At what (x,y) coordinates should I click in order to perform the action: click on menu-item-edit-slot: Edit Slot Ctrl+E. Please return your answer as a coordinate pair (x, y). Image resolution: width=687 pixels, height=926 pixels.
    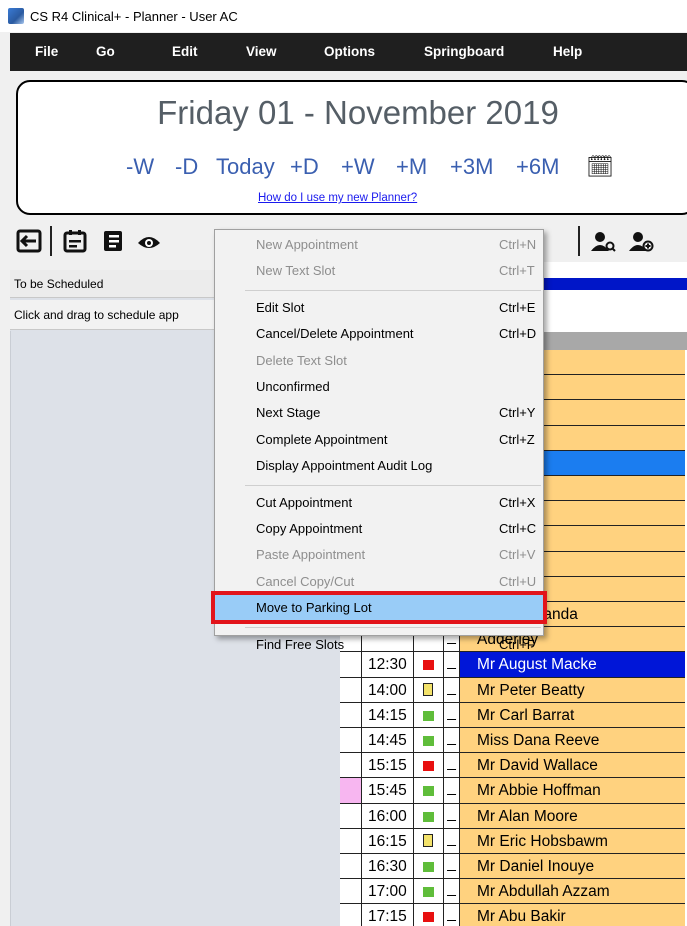
    Looking at the image, I should click on (379, 308).